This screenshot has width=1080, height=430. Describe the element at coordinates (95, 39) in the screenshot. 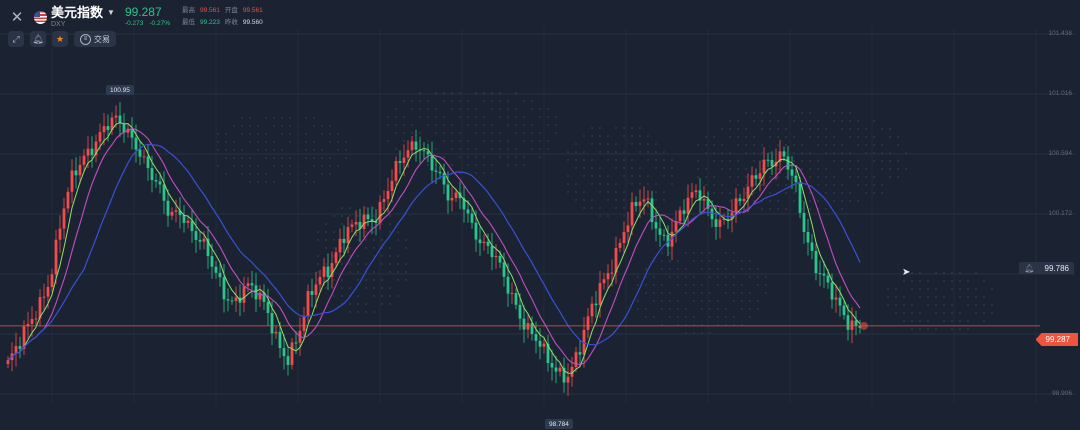

I see `trade-button: ≡ 交易` at that location.